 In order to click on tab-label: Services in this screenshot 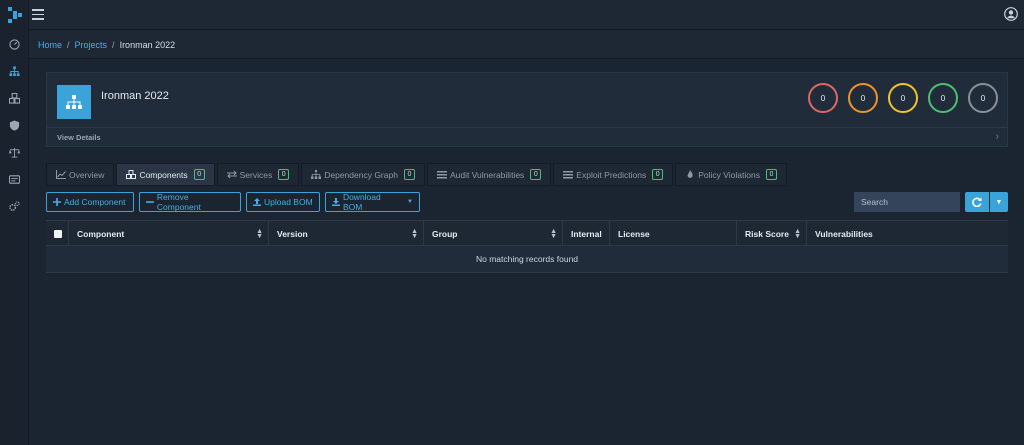, I will do `click(256, 174)`.